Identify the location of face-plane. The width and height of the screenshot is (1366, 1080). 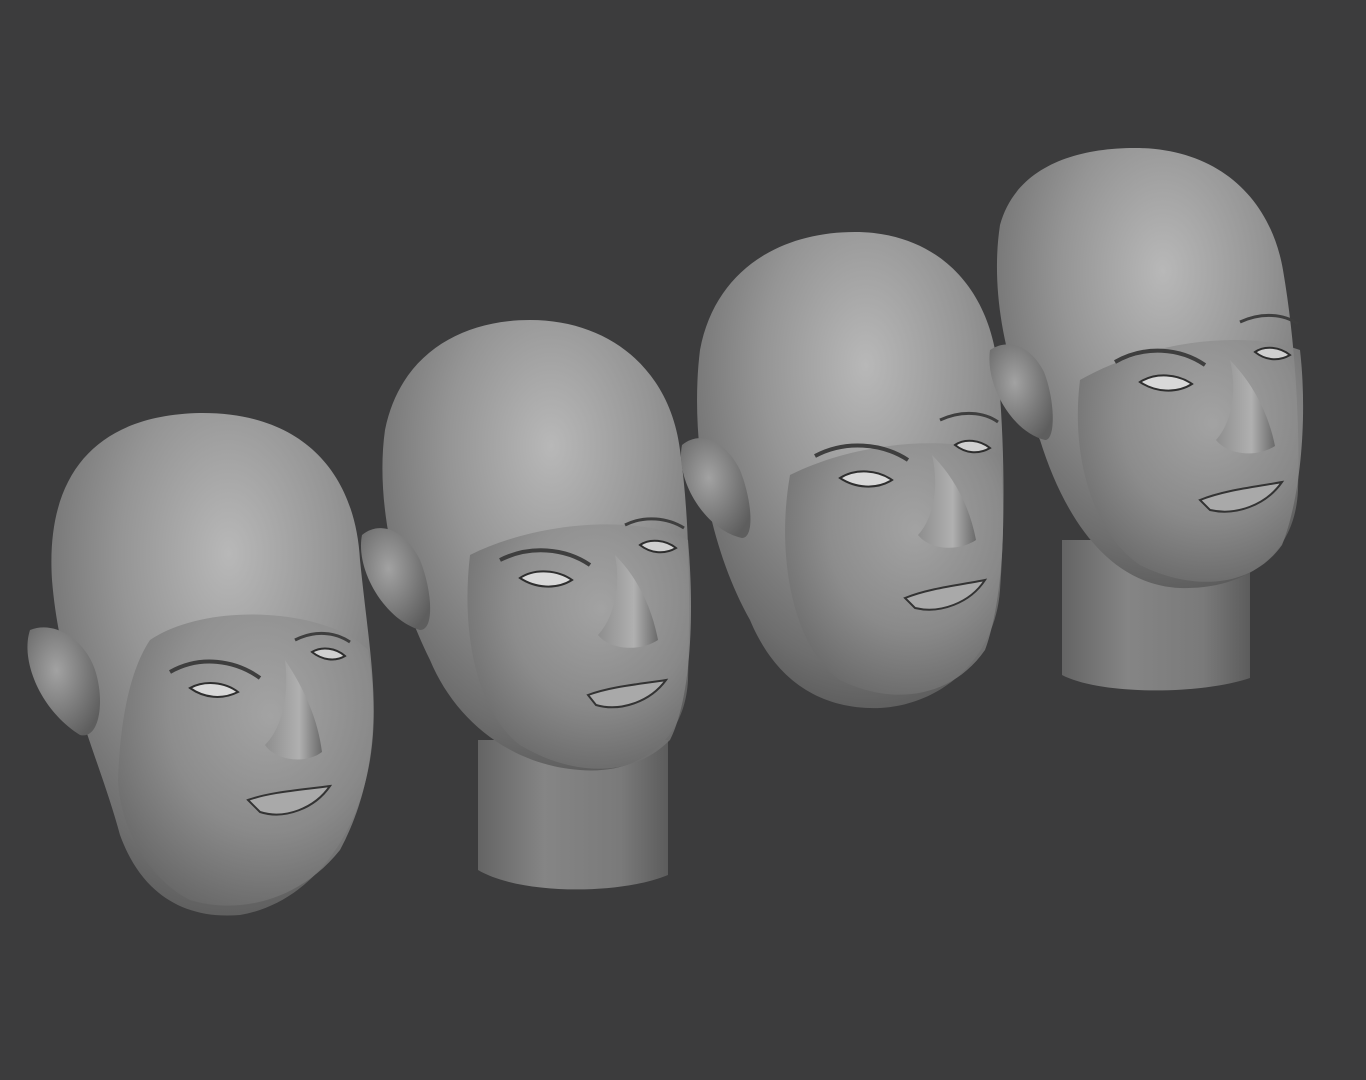
(894, 569).